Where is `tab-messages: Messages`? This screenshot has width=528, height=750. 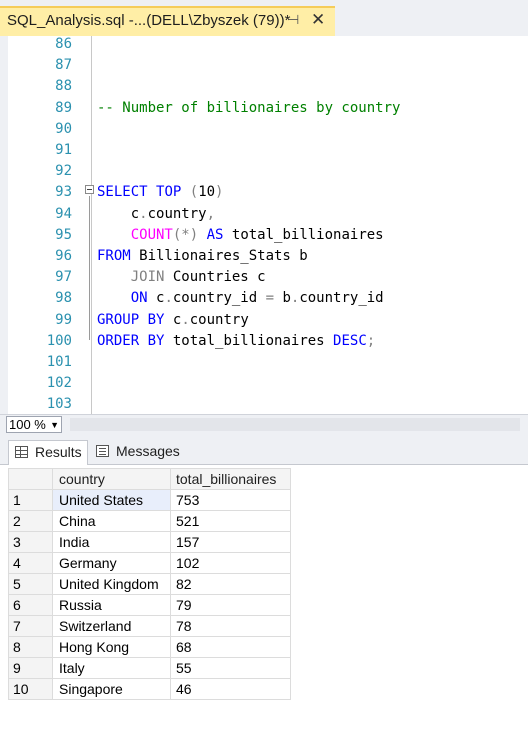 tab-messages: Messages is located at coordinates (136, 452).